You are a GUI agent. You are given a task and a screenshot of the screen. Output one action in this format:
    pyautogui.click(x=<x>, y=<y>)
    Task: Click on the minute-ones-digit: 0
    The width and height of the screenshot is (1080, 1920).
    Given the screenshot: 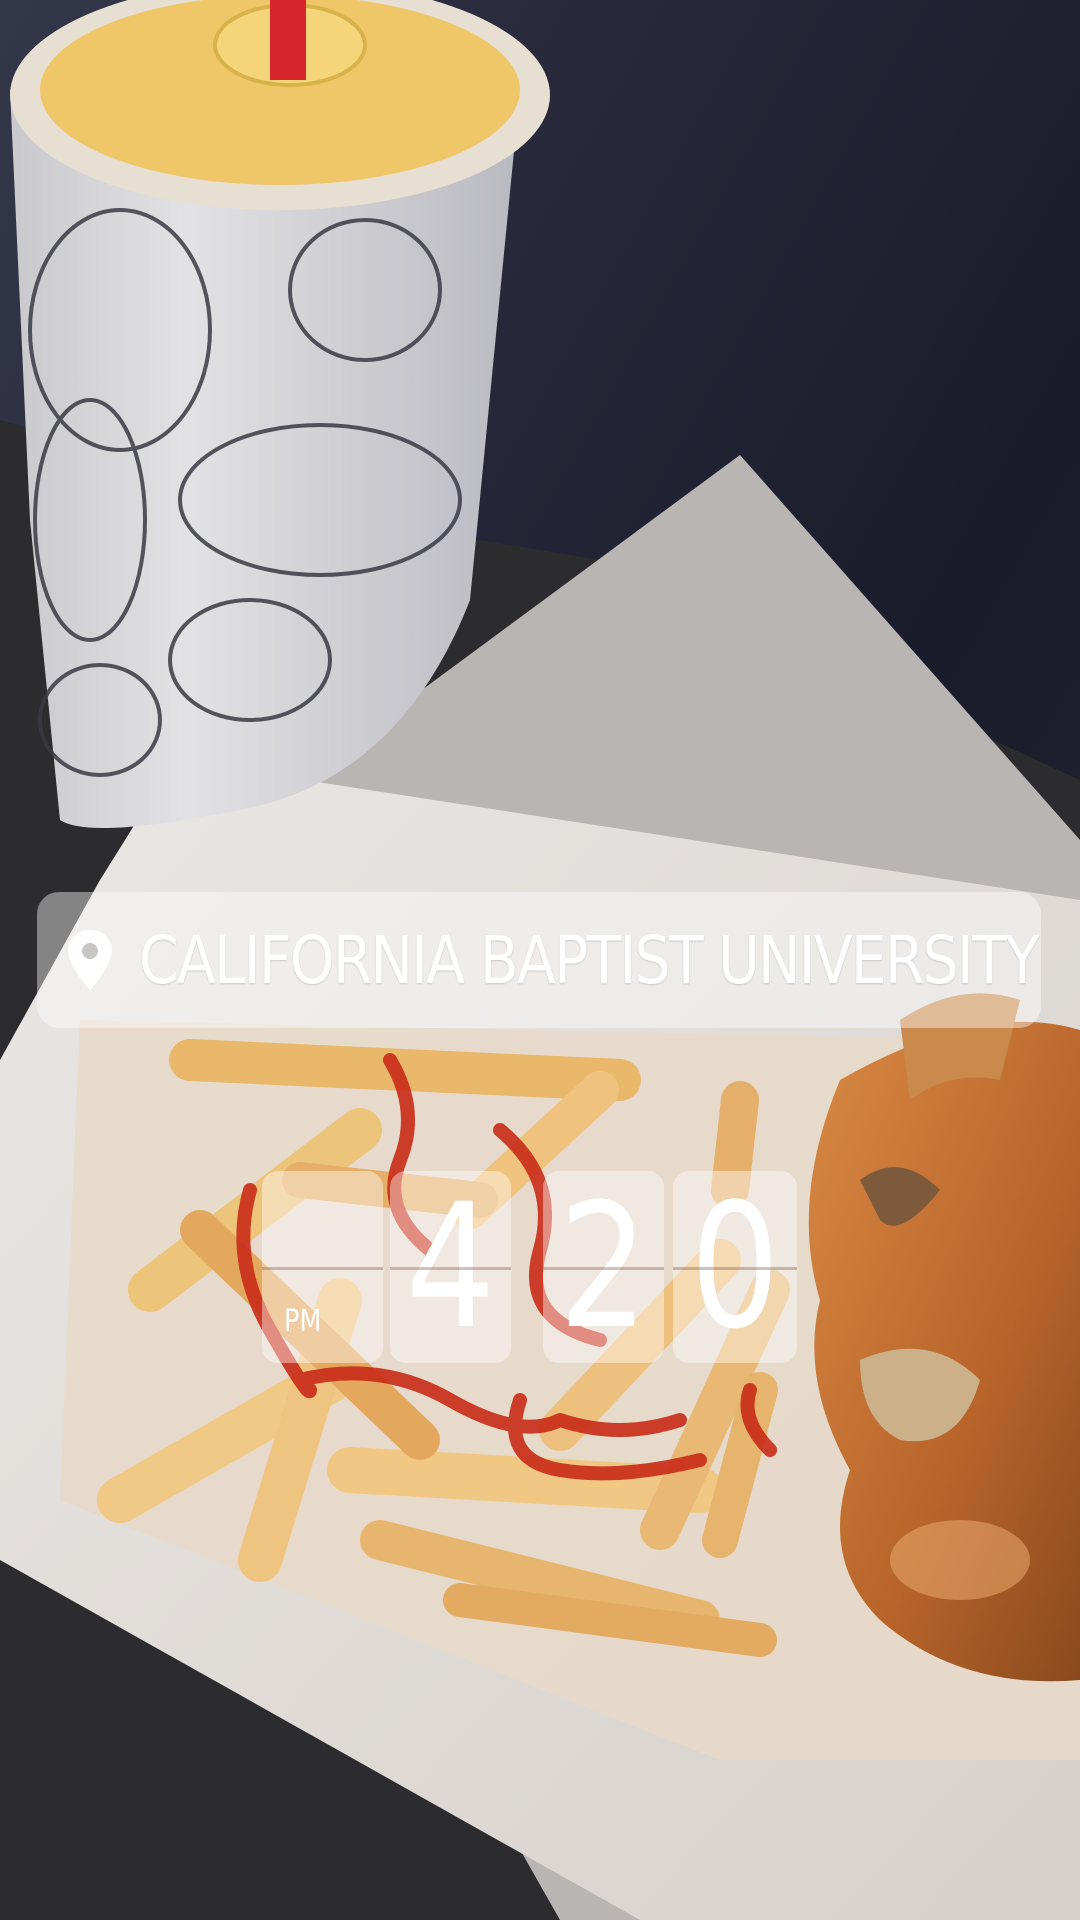 What is the action you would take?
    pyautogui.click(x=735, y=1267)
    